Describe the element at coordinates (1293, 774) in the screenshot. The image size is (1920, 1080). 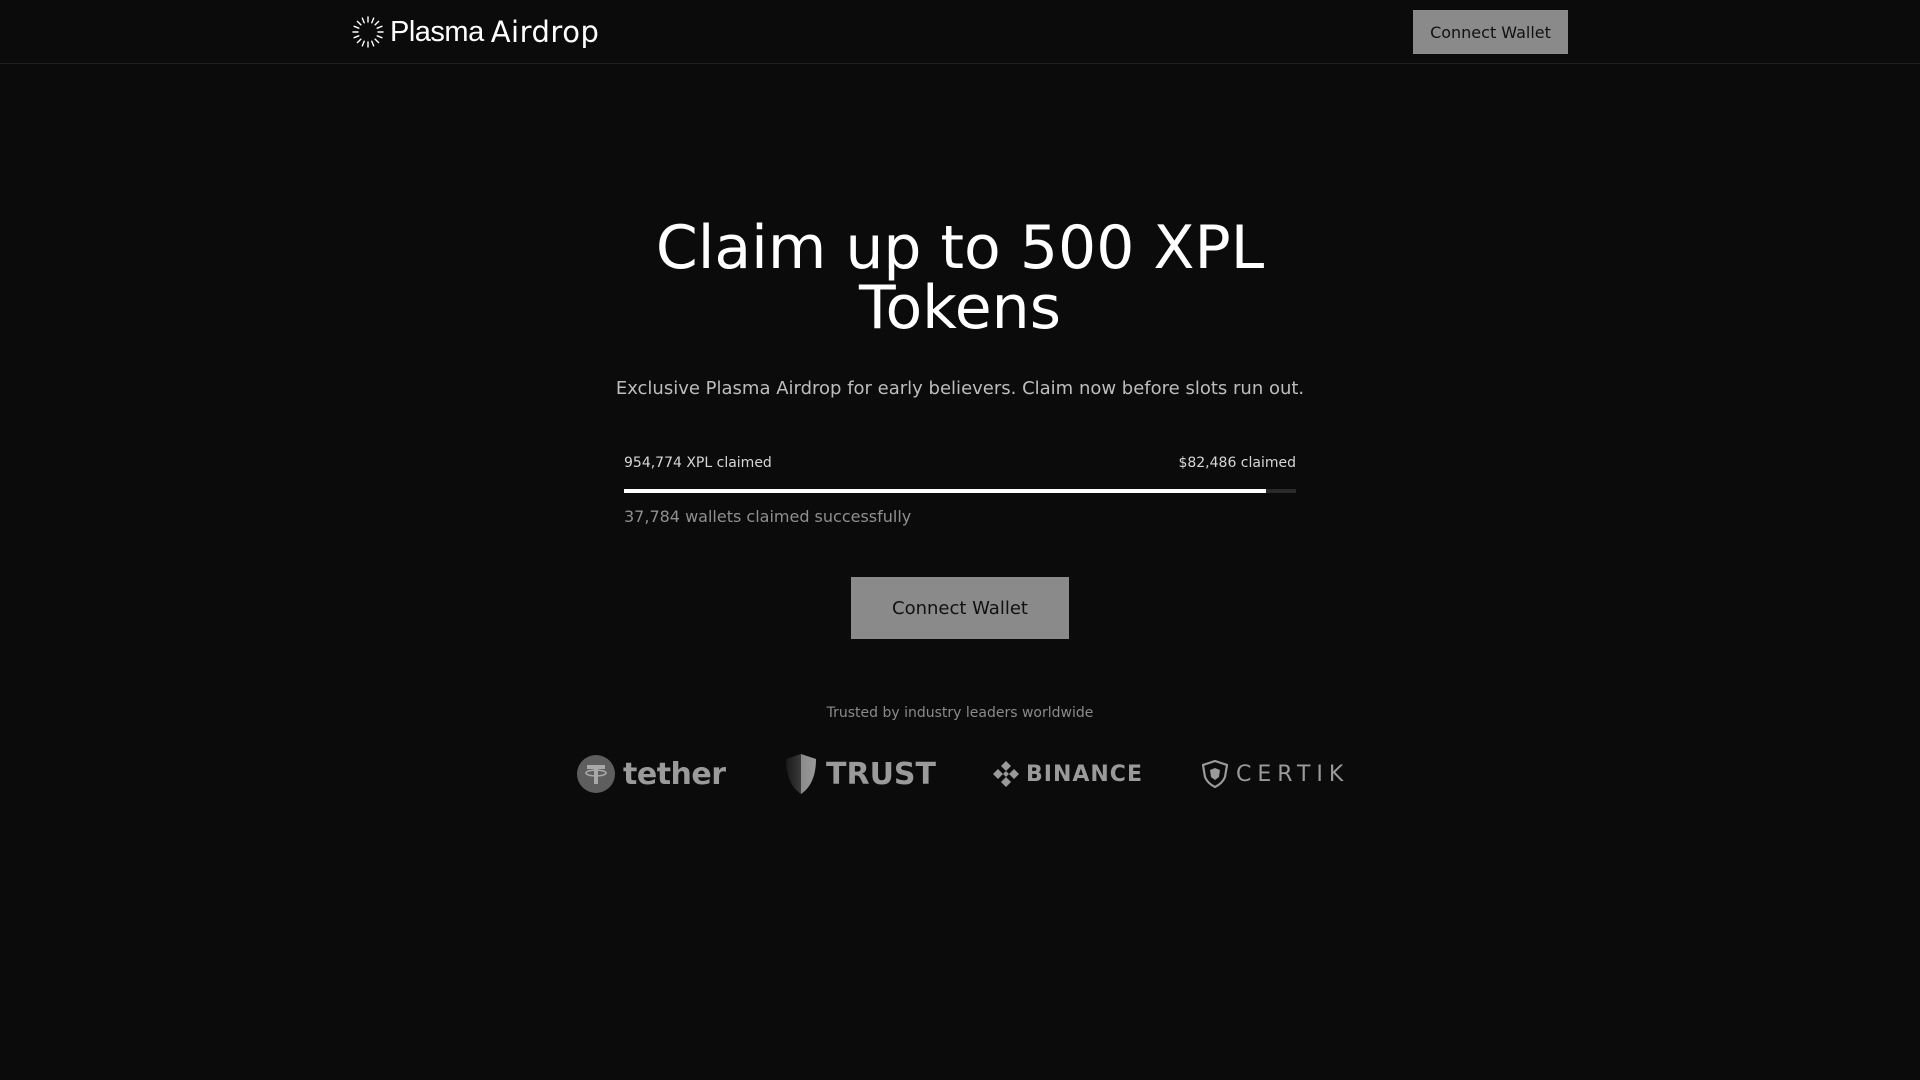
I see `certik-wordmark: CERTIK` at that location.